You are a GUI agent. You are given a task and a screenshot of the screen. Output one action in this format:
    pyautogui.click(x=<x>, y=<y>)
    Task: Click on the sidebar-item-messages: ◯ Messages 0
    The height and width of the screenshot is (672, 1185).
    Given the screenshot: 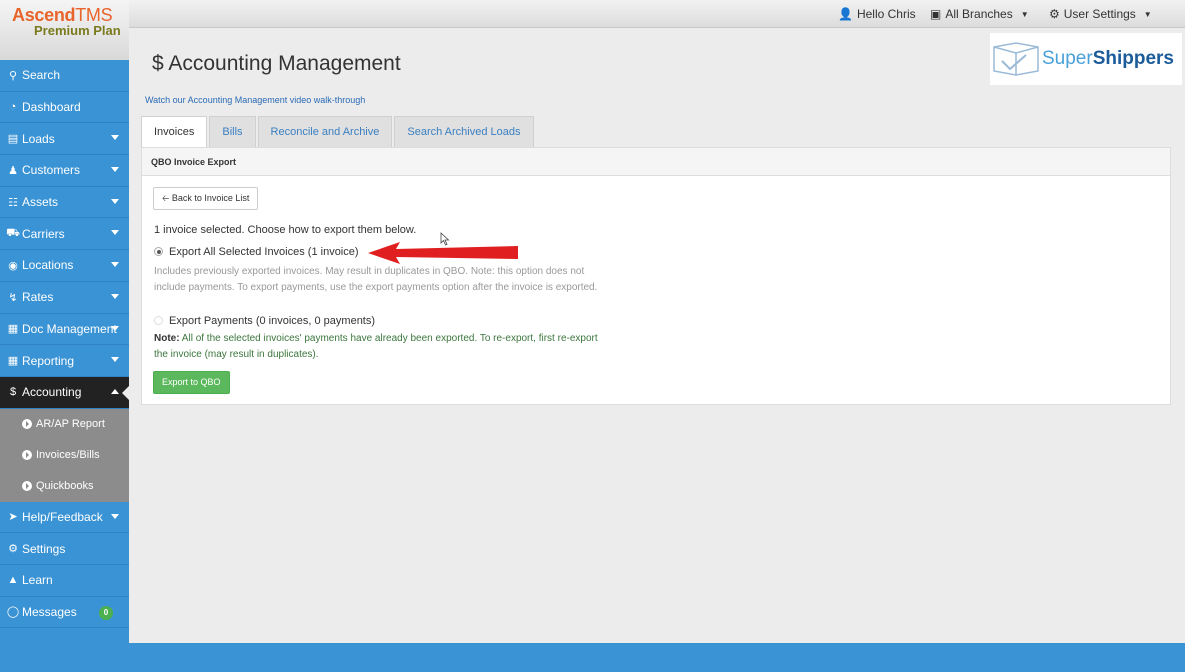 What is the action you would take?
    pyautogui.click(x=64, y=613)
    